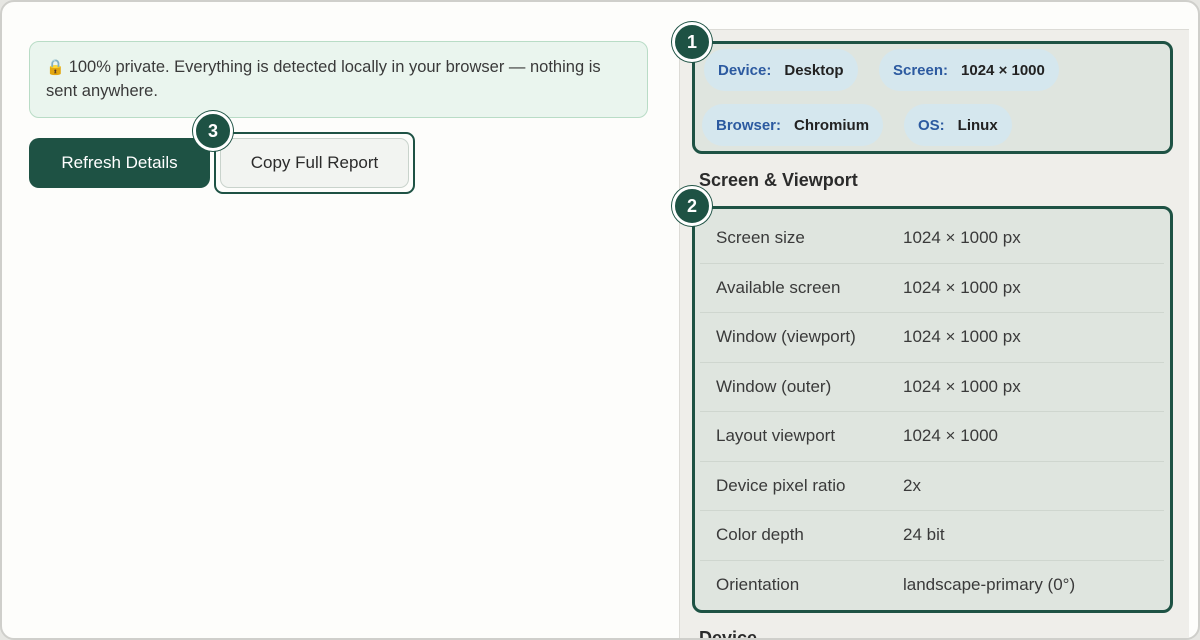 This screenshot has width=1200, height=640. Describe the element at coordinates (832, 125) in the screenshot. I see `chip-value: Chromium` at that location.